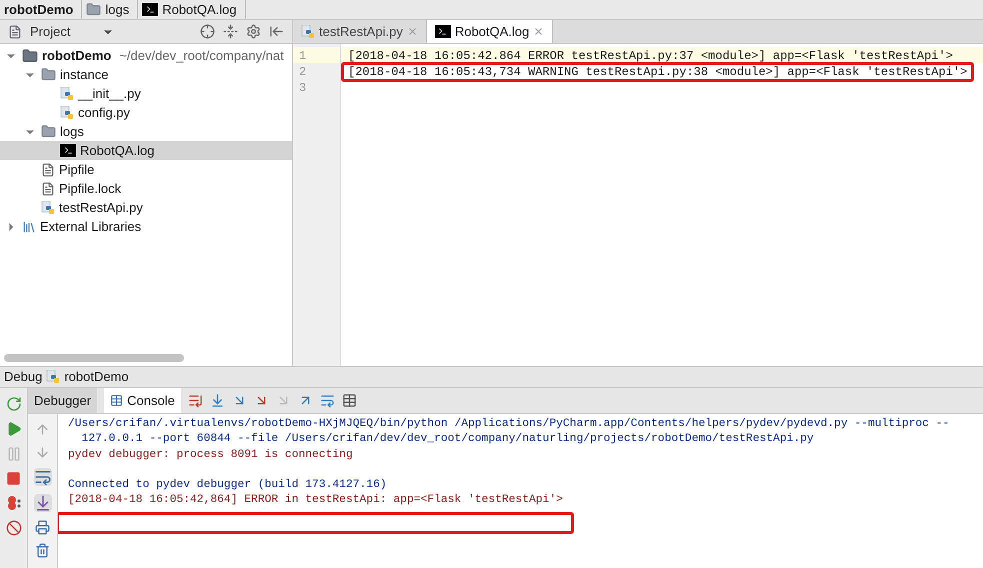  What do you see at coordinates (14, 404) in the screenshot?
I see `rerun-icon` at bounding box center [14, 404].